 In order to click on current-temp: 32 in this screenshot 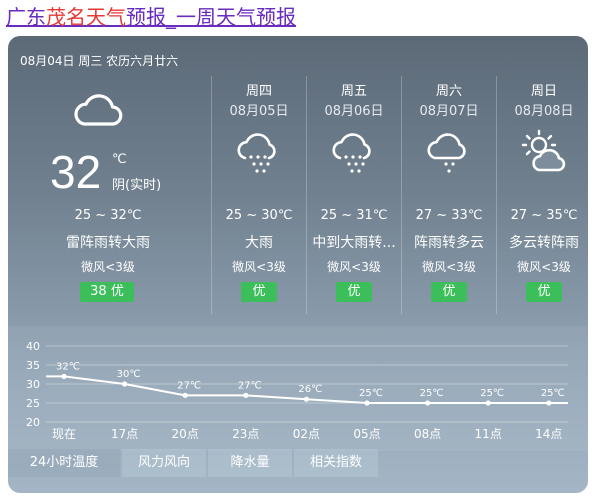, I will do `click(76, 172)`.